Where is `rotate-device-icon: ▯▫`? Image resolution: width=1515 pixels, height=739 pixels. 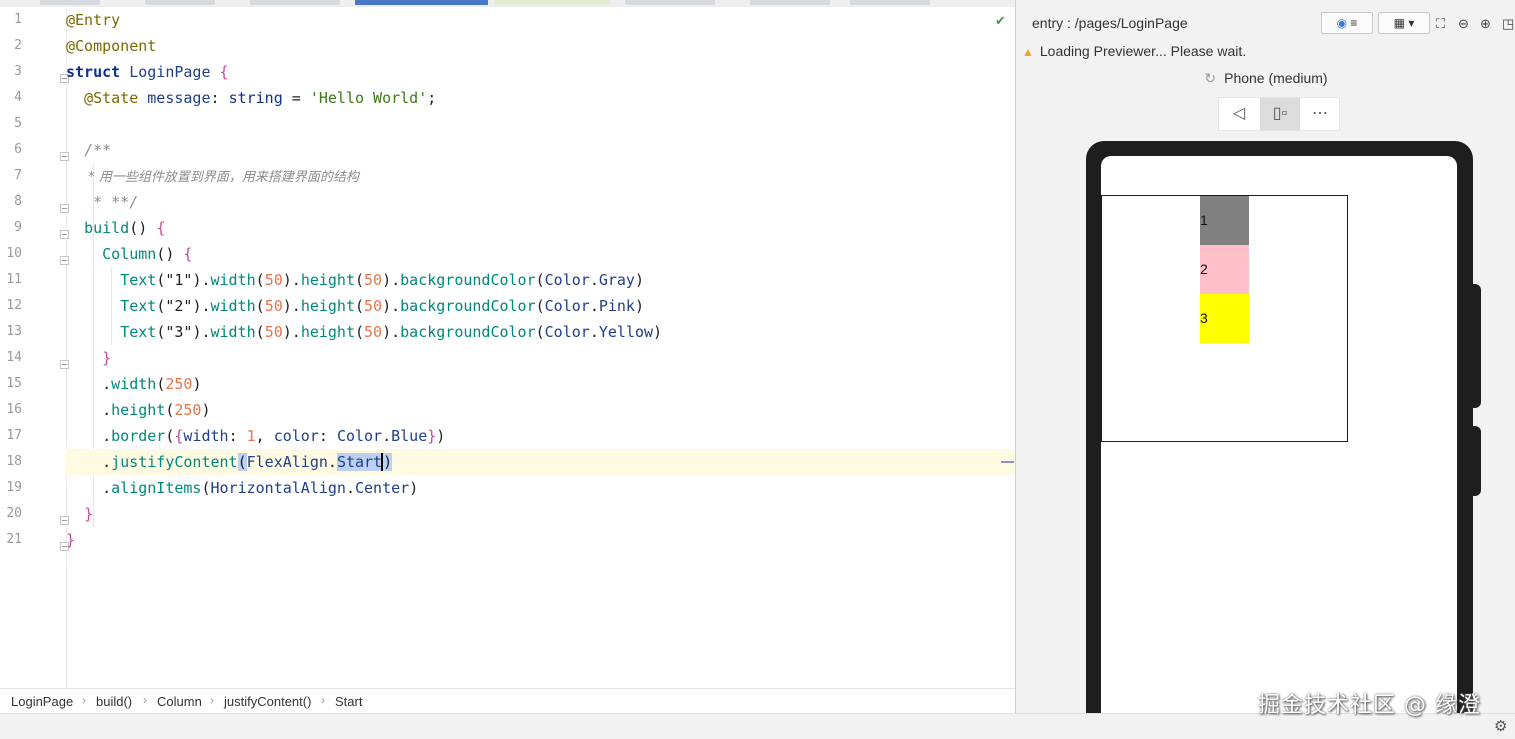
rotate-device-icon: ▯▫ is located at coordinates (1280, 114).